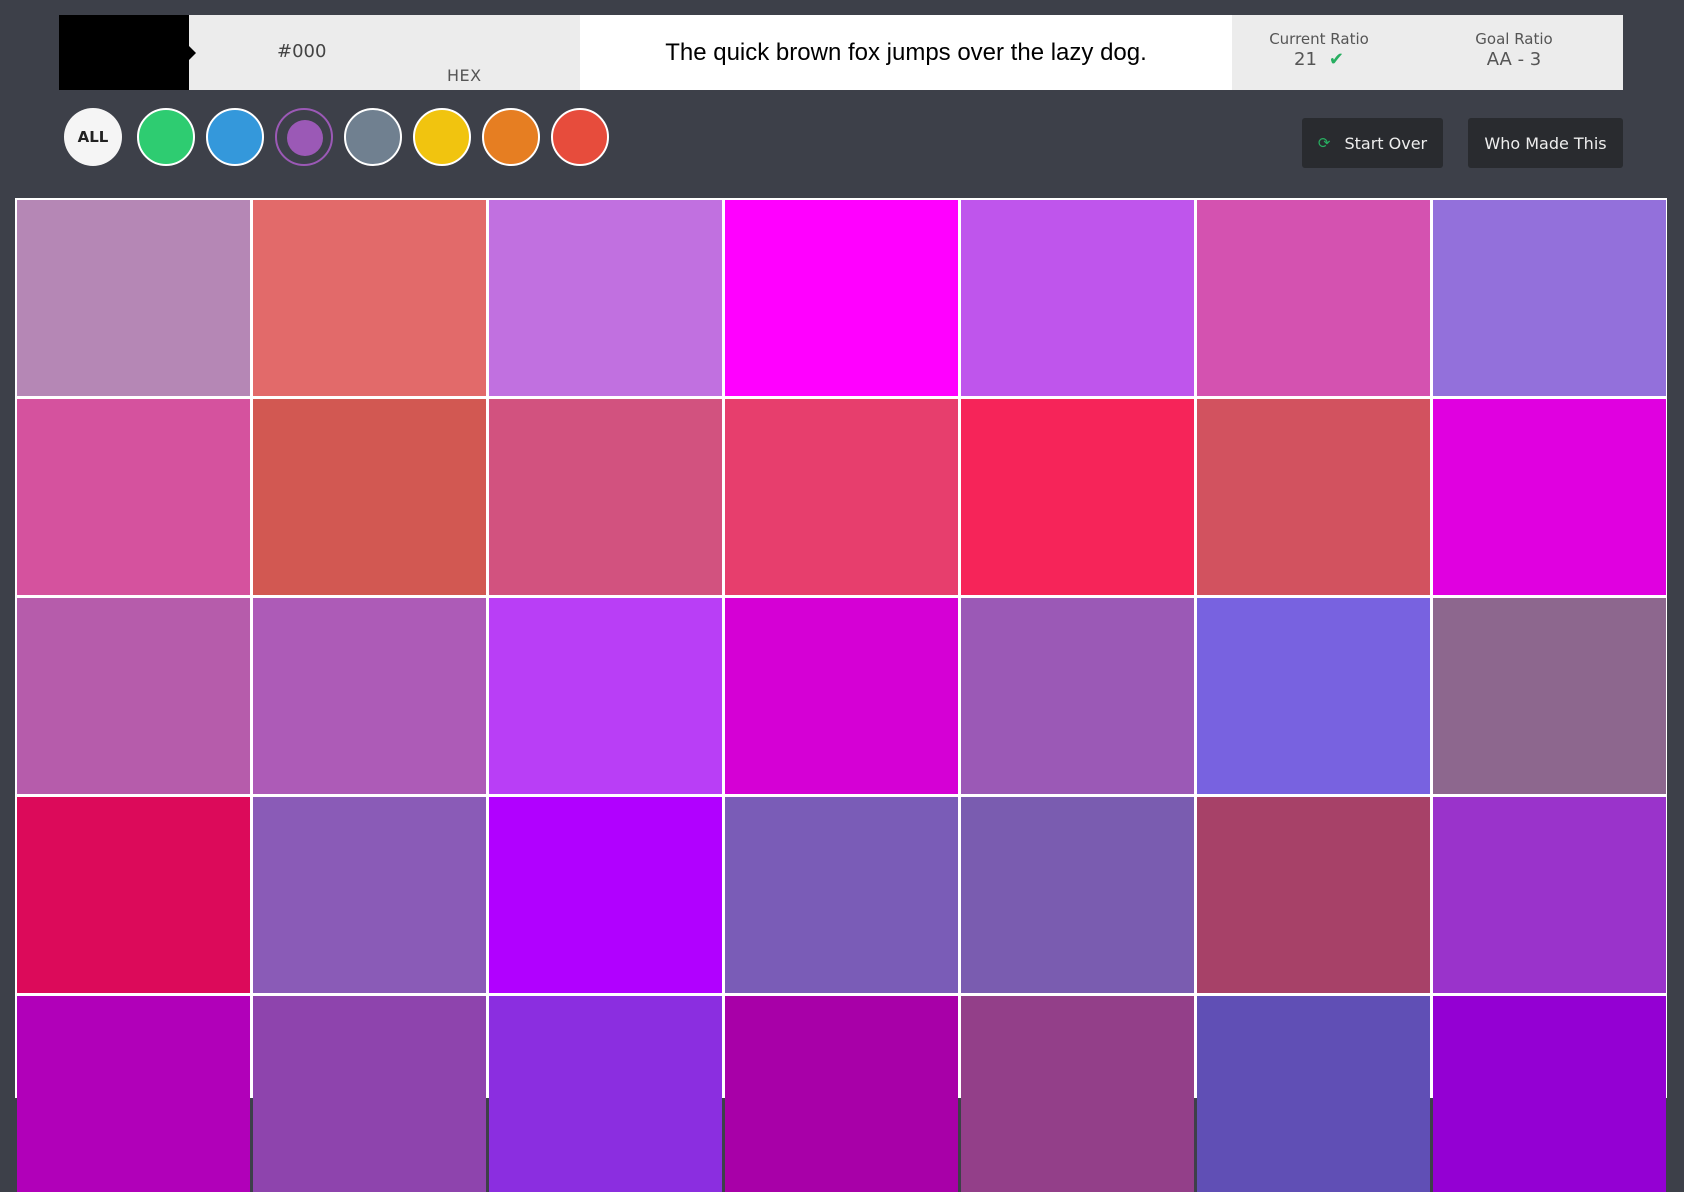 This screenshot has height=1192, width=1684. I want to click on hex-label: HEX, so click(464, 75).